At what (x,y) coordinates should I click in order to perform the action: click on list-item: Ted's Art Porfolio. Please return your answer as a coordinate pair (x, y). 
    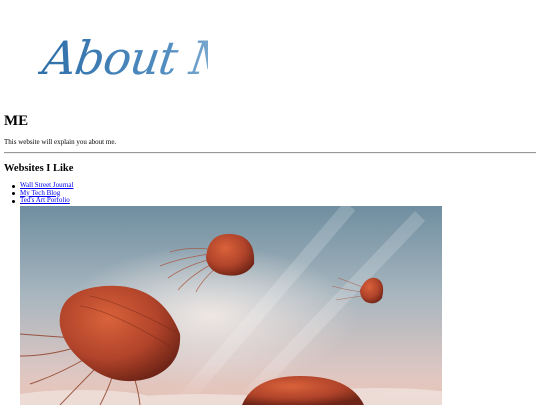
    Looking at the image, I should click on (42, 200).